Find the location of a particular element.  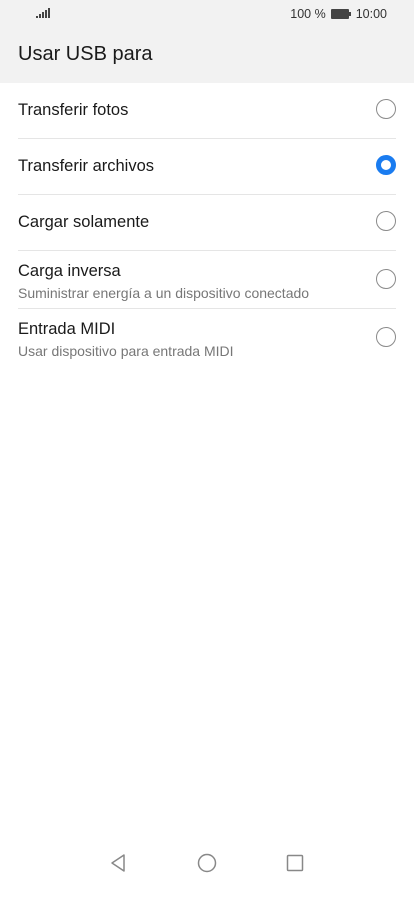

option-transferir-archivos: Transferir archivos is located at coordinates (207, 167).